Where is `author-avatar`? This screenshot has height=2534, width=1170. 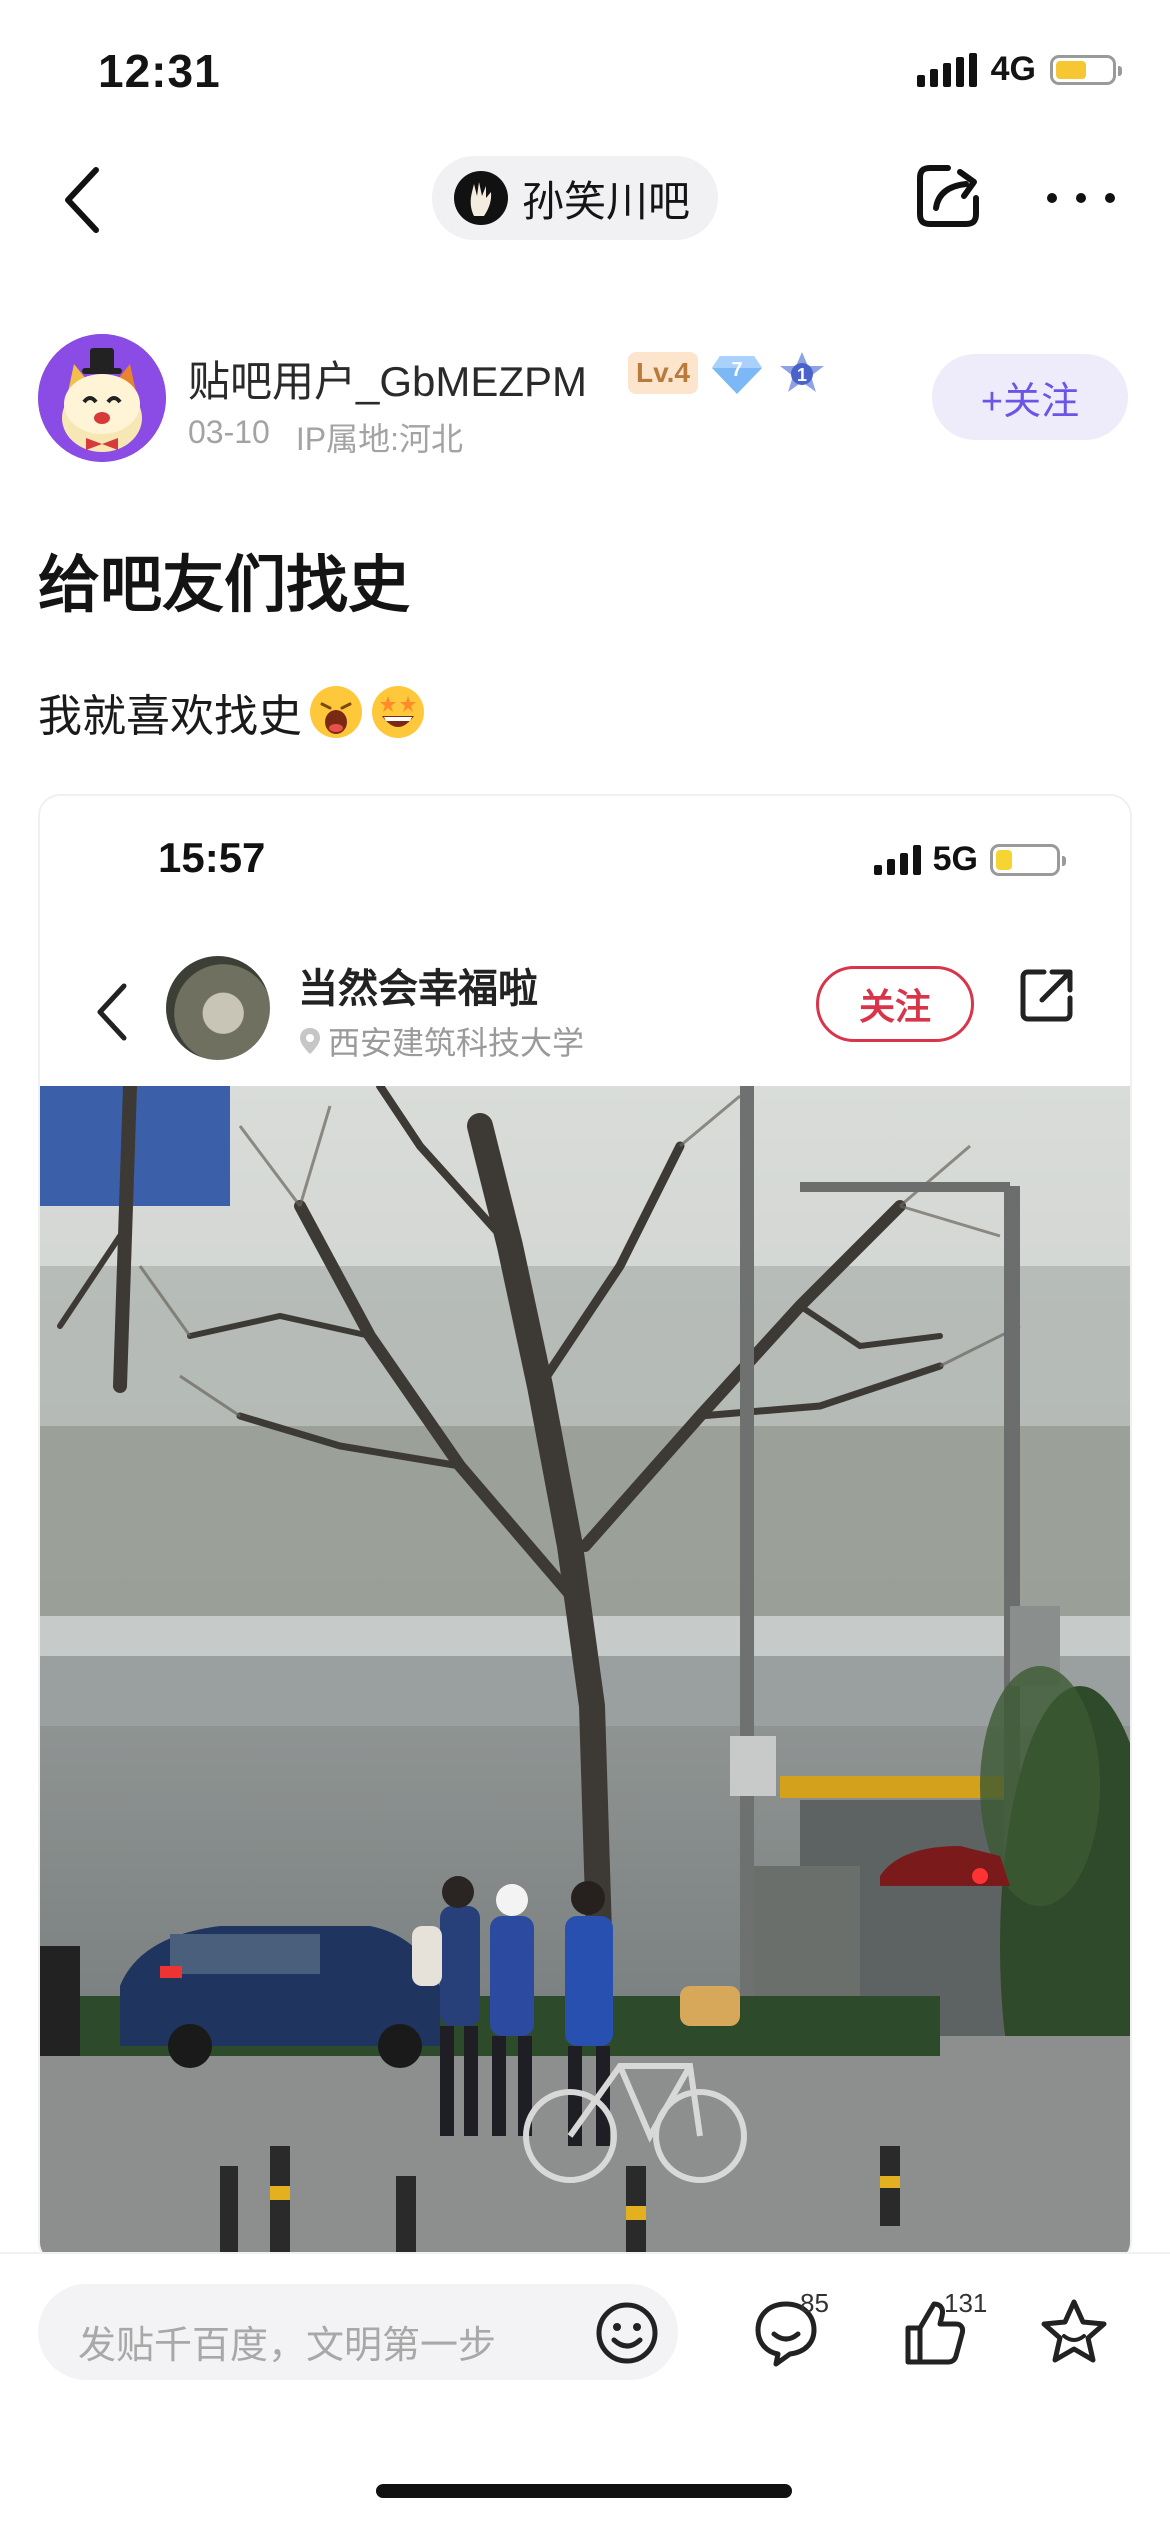
author-avatar is located at coordinates (102, 398).